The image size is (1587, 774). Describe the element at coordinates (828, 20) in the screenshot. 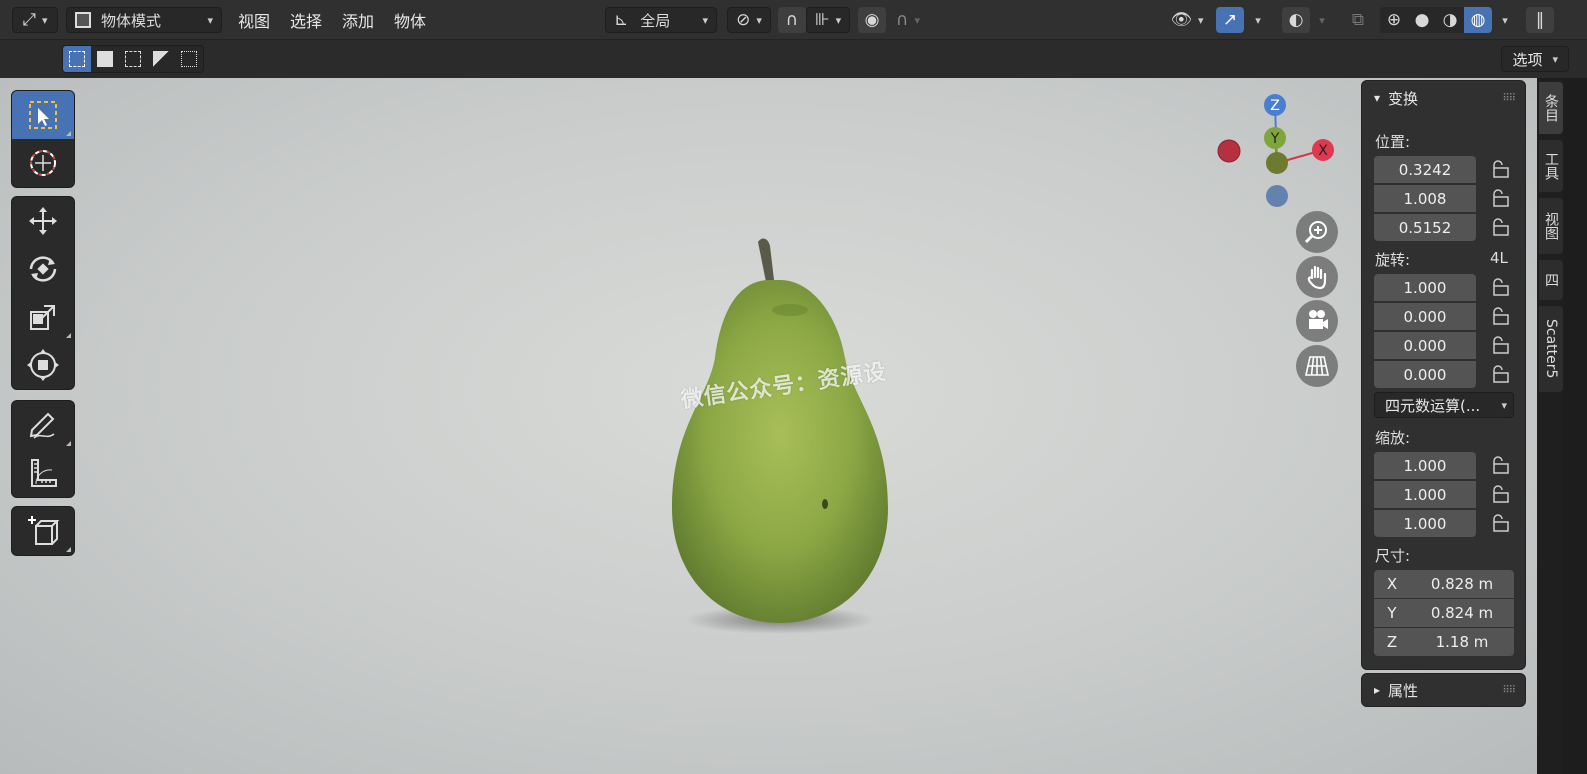

I see `snap-target-button: ⊪ ▾` at that location.